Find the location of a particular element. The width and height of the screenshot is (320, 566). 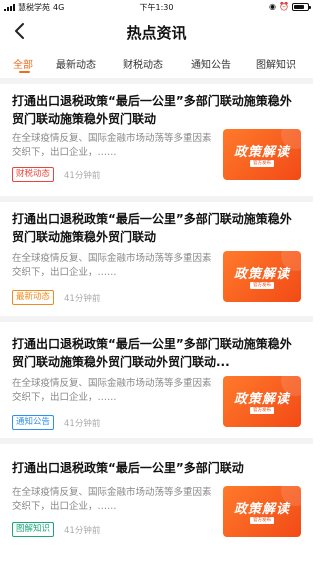

category-tag: 通知公告 is located at coordinates (33, 422).